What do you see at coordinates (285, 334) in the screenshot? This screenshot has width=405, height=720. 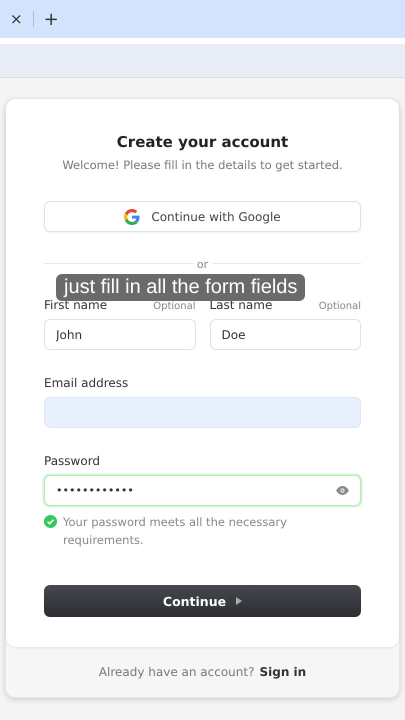 I see `name-input: Doe` at bounding box center [285, 334].